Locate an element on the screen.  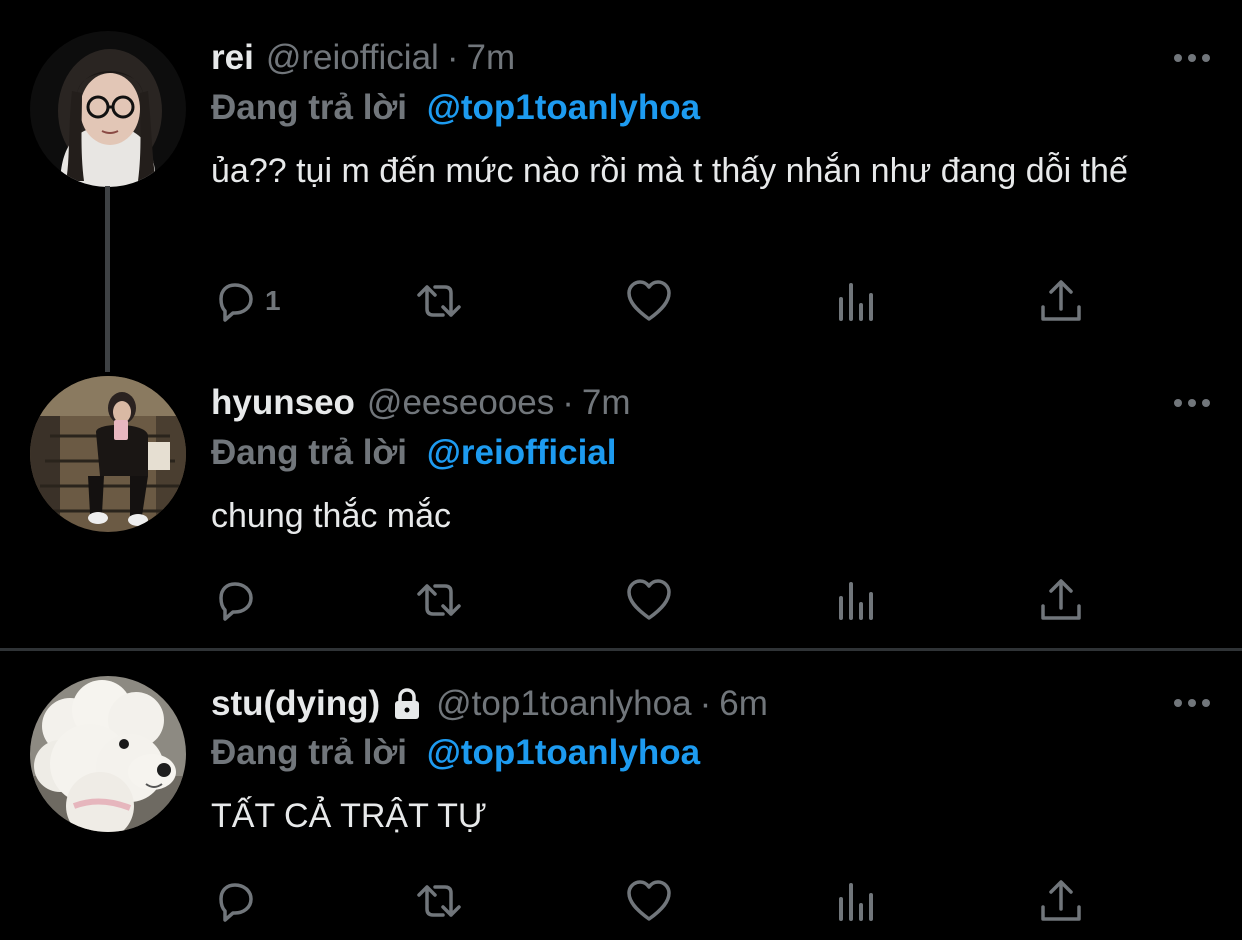
username: @top1toanlyhoa is located at coordinates (563, 704).